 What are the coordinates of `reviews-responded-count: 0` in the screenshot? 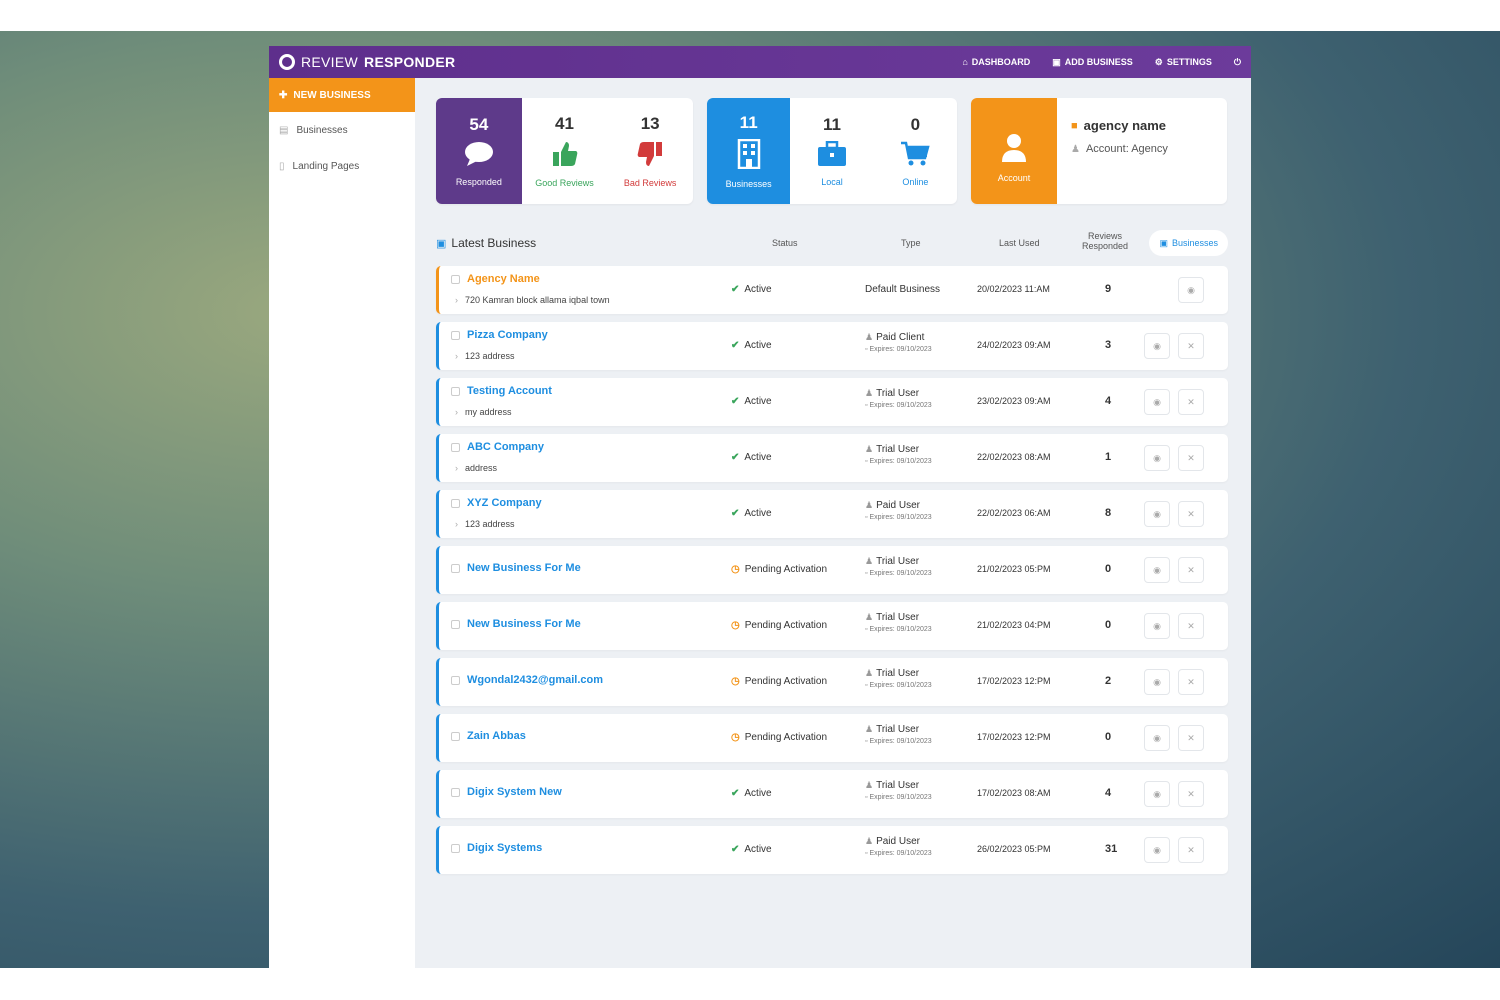 It's located at (1108, 737).